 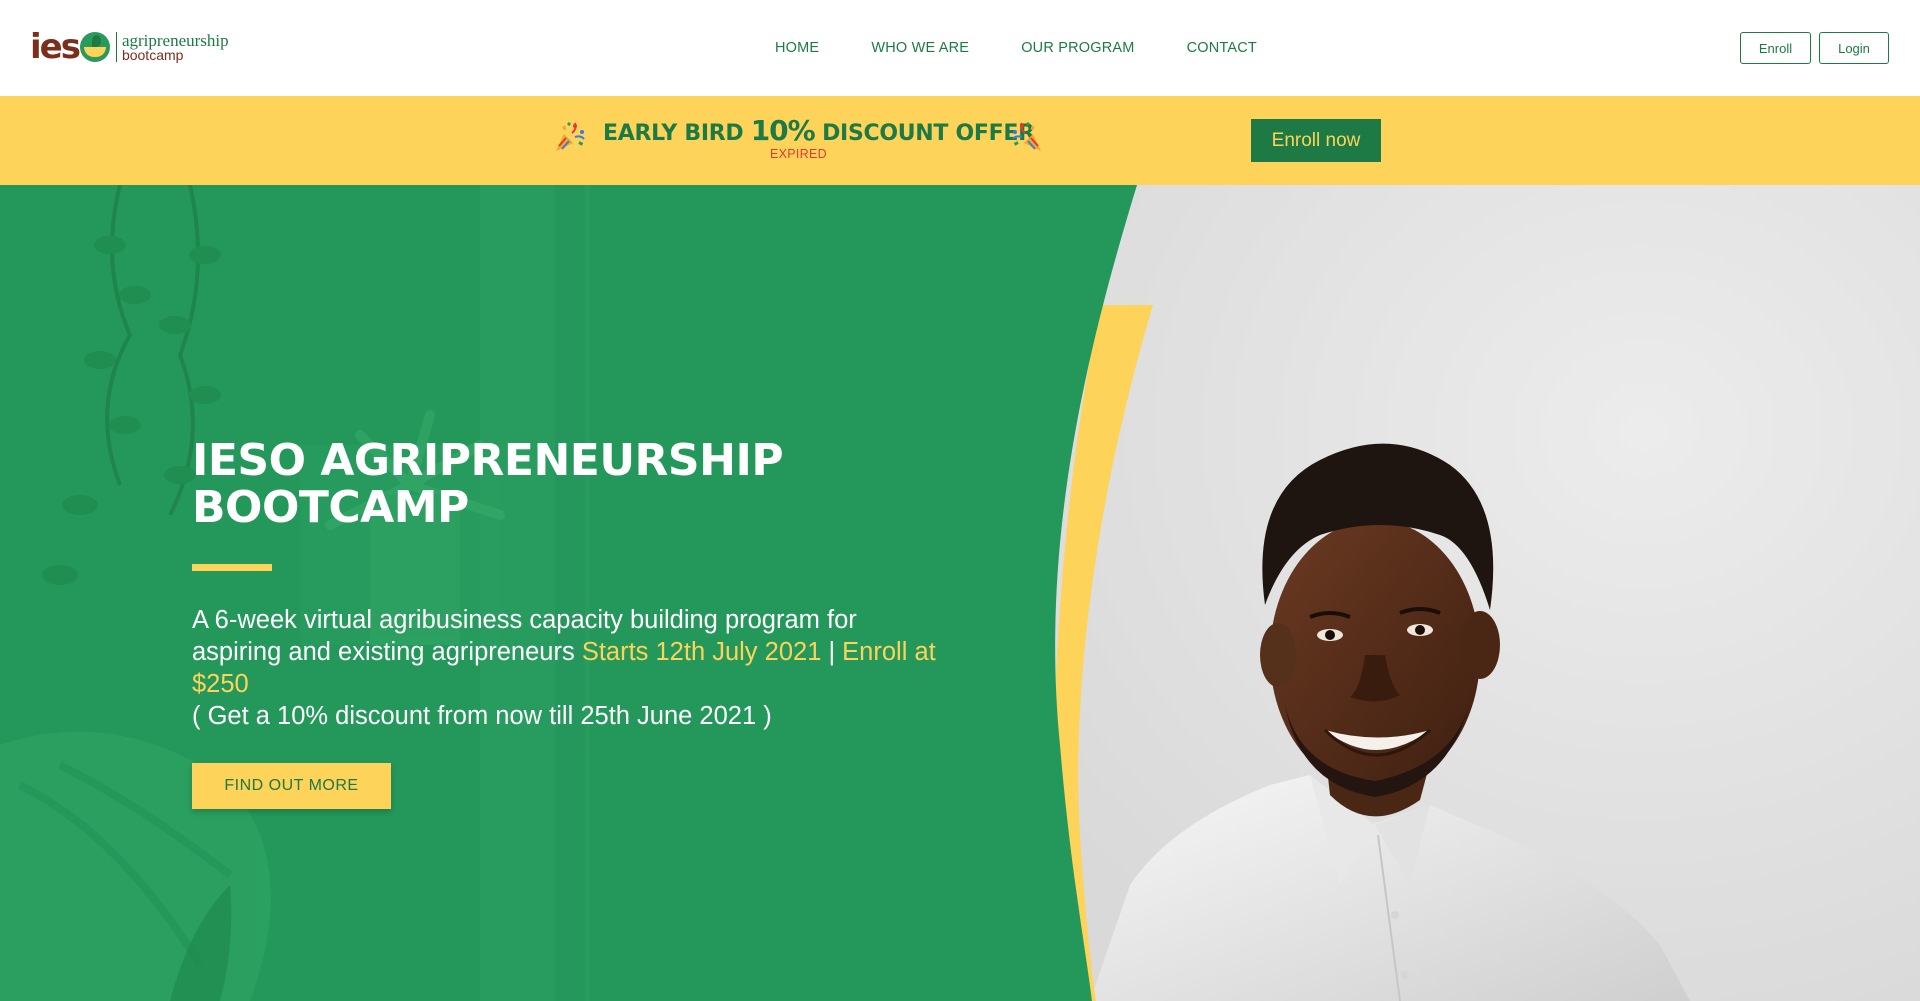 What do you see at coordinates (94, 47) in the screenshot?
I see `logo-globe-icon` at bounding box center [94, 47].